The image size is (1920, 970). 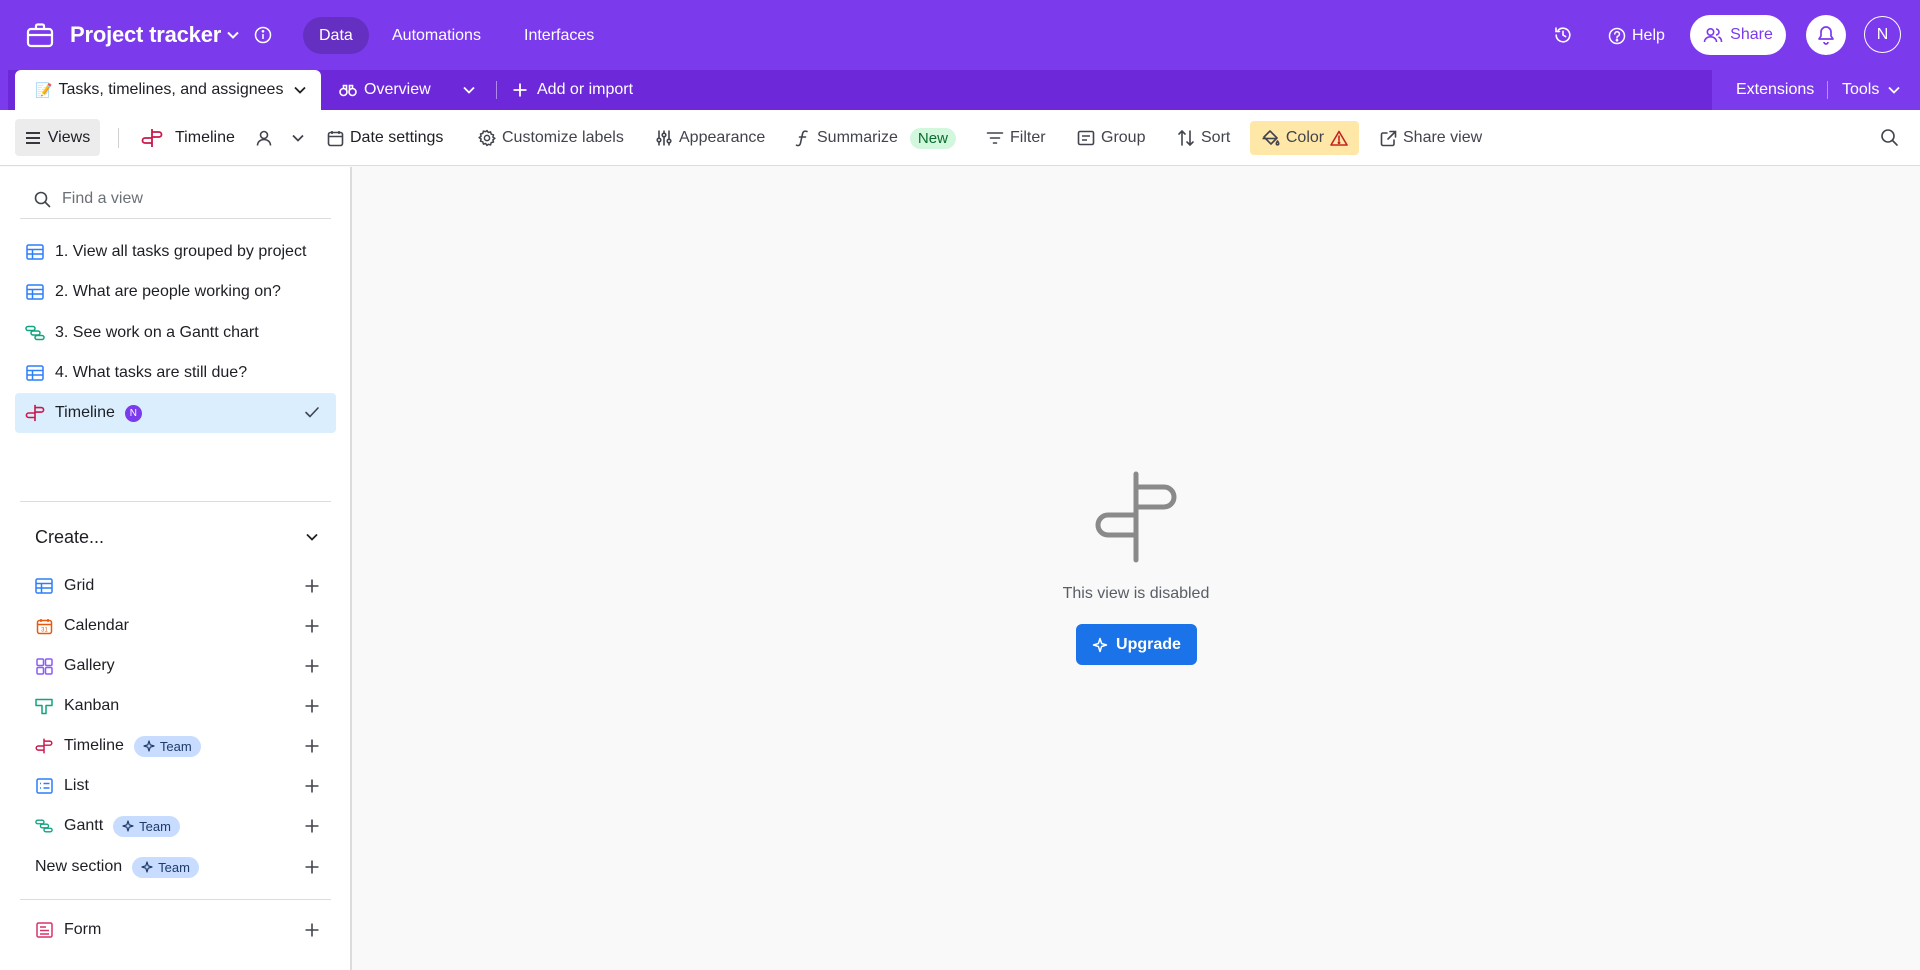 I want to click on toolbar-divider, so click(x=118, y=138).